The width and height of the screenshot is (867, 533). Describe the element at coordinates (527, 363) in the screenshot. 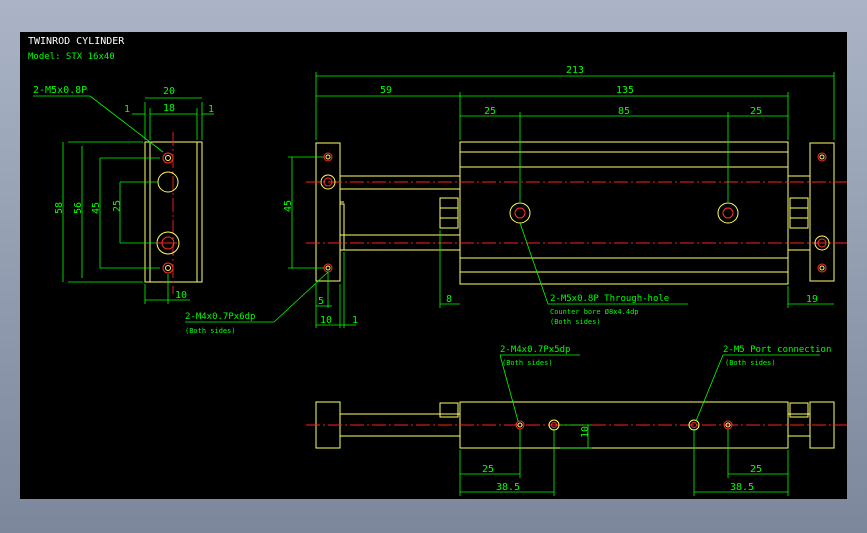

I see `note-m4-bottom-2: (Both sides)` at that location.